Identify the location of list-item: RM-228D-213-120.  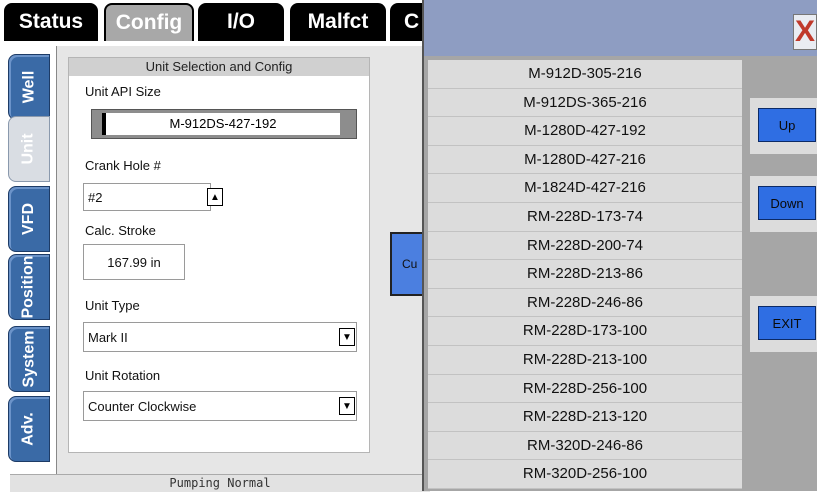
(585, 417).